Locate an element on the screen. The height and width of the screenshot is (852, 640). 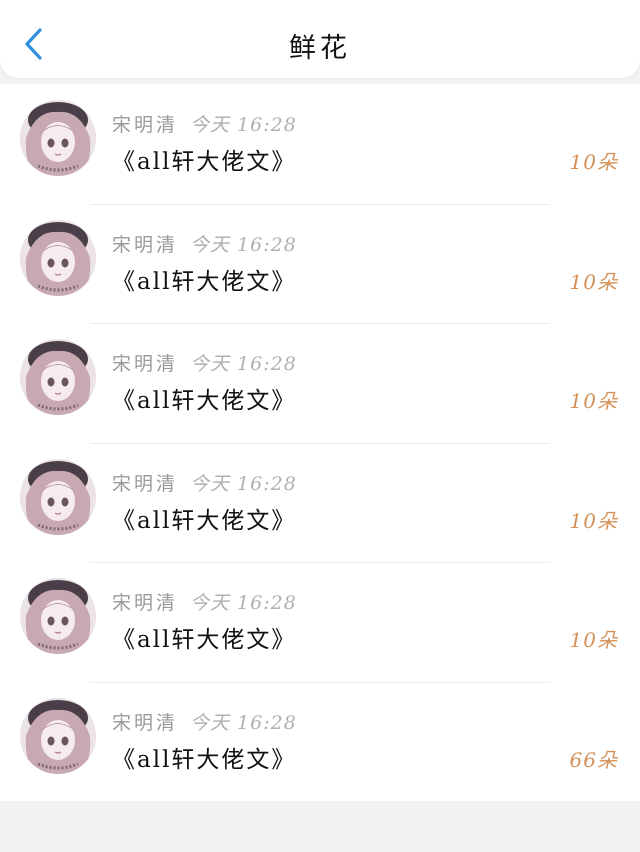
page-title: 鲜花 is located at coordinates (320, 48).